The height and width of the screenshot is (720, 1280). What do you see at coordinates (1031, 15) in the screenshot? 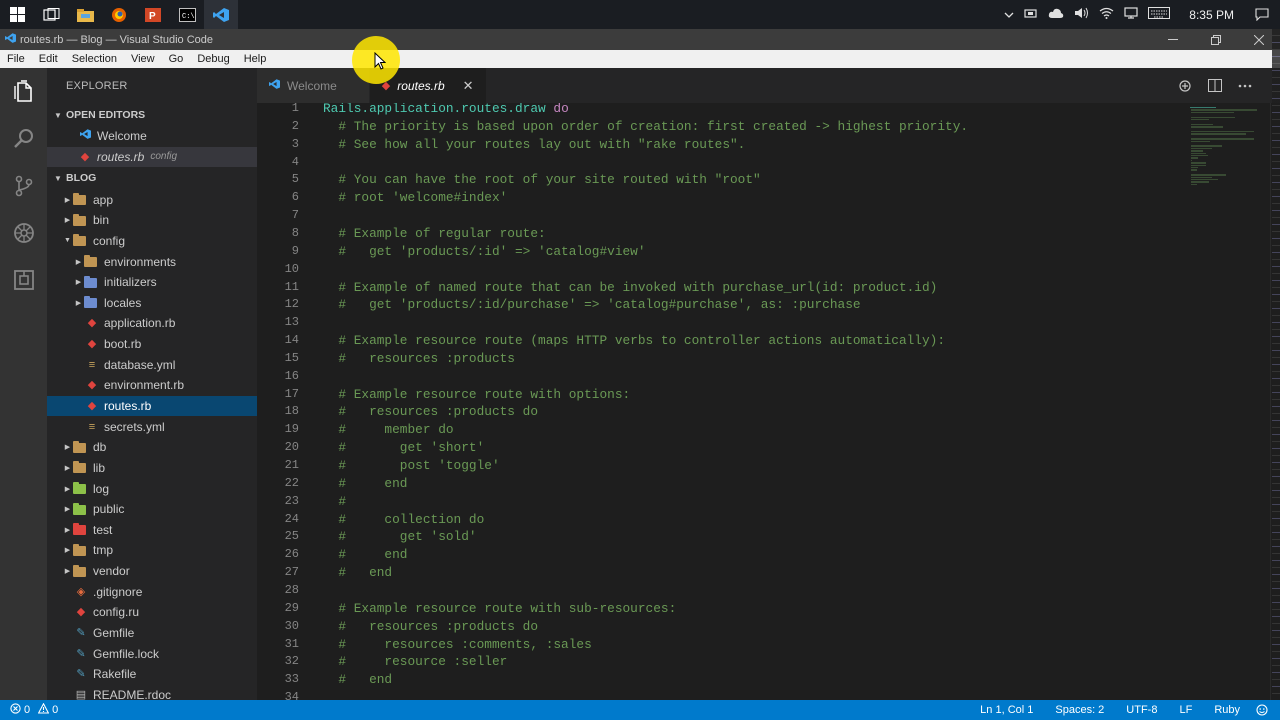
I see `usb-icon` at bounding box center [1031, 15].